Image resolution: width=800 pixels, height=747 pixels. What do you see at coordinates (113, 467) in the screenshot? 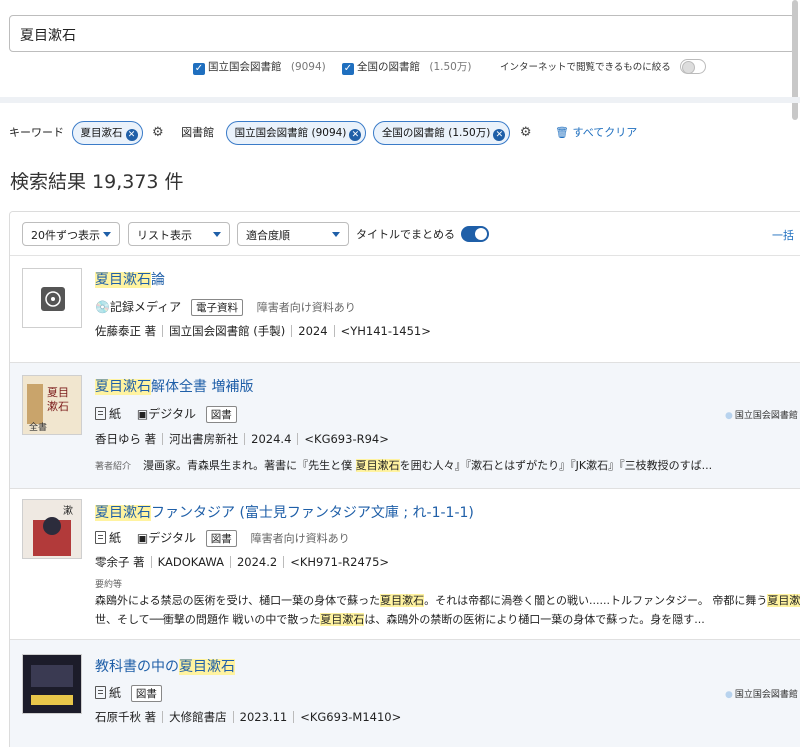
I see `author-intro-label: 著者紹介` at bounding box center [113, 467].